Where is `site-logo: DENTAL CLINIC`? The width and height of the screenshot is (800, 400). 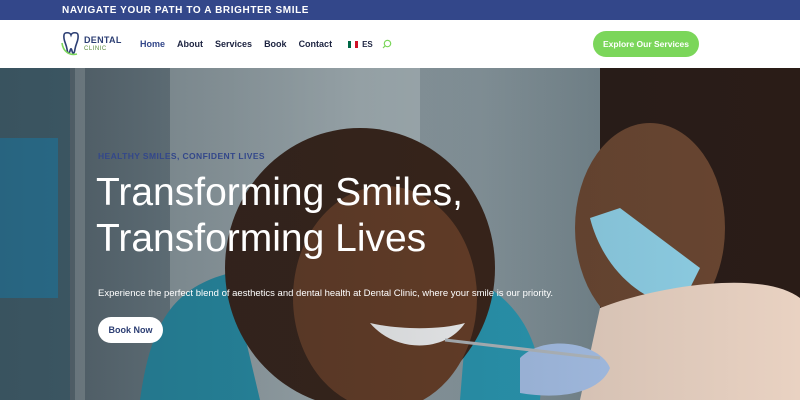
site-logo: DENTAL CLINIC is located at coordinates (91, 44).